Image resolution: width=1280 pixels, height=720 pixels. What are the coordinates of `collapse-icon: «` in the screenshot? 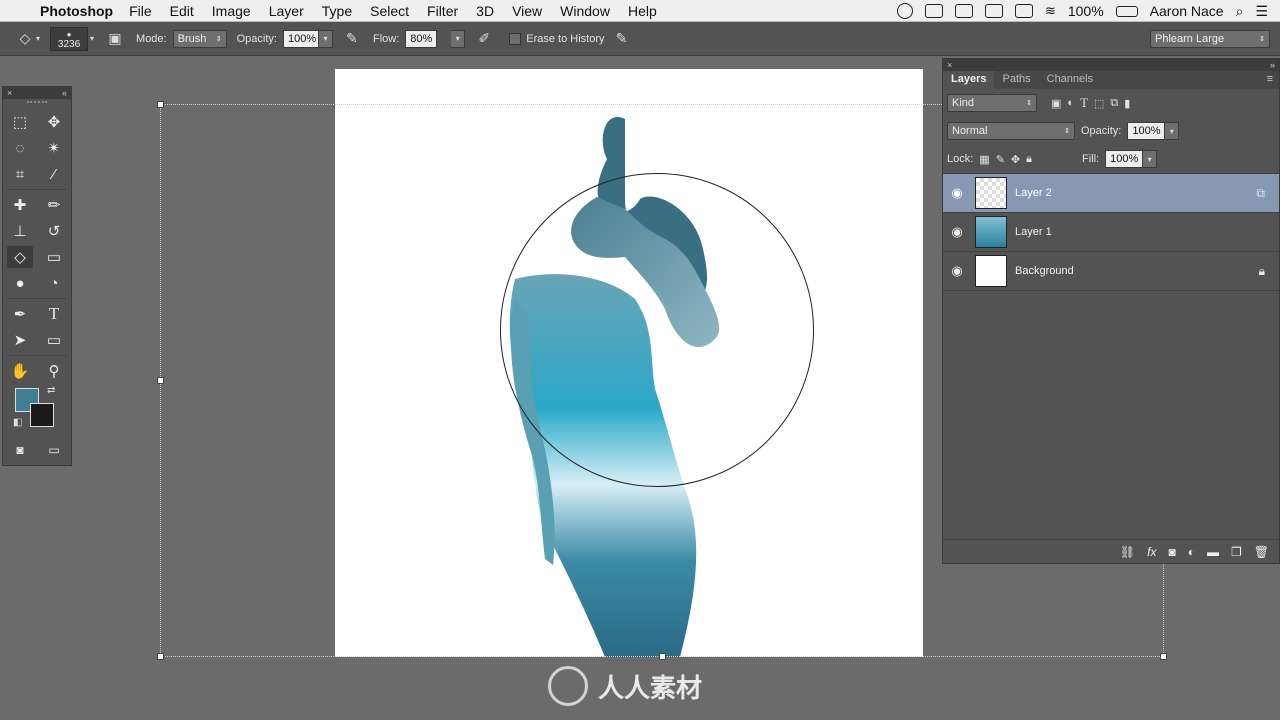 It's located at (64, 93).